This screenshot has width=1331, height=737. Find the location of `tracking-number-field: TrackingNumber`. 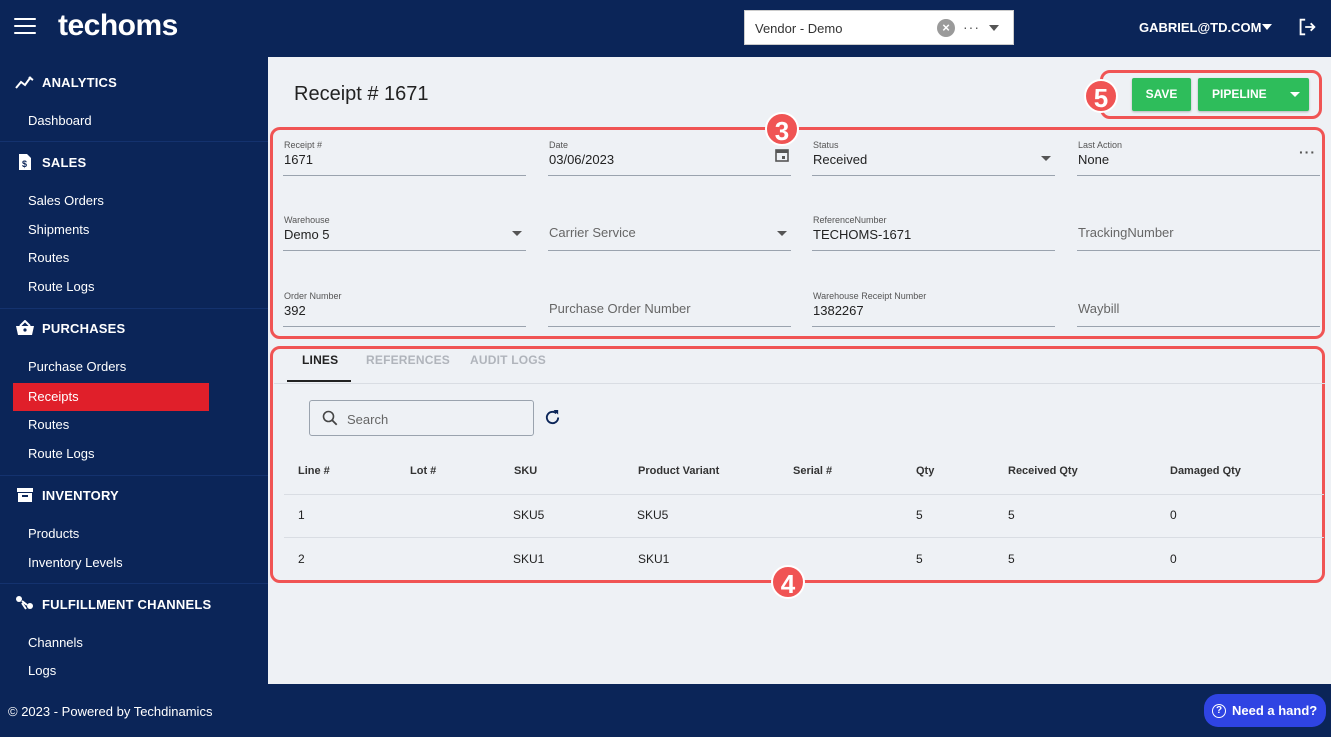

tracking-number-field: TrackingNumber is located at coordinates (1198, 233).